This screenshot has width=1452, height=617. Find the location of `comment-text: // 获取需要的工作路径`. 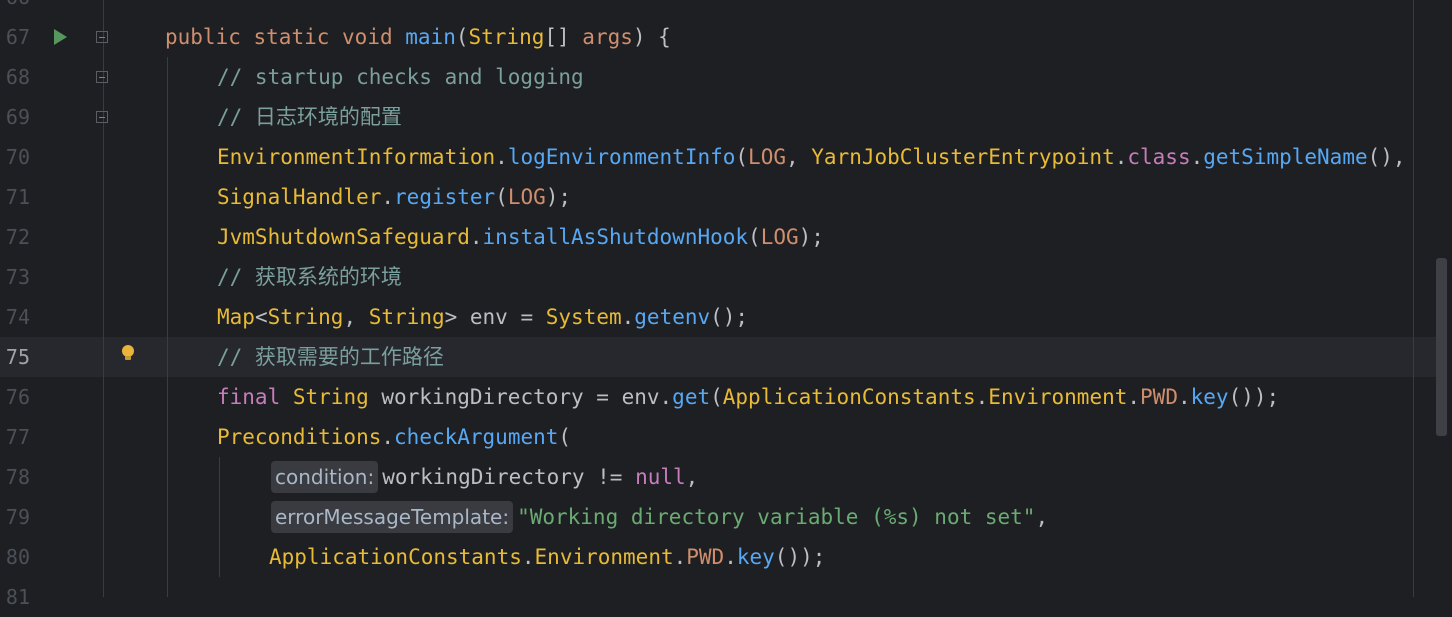

comment-text: // 获取需要的工作路径 is located at coordinates (330, 357).